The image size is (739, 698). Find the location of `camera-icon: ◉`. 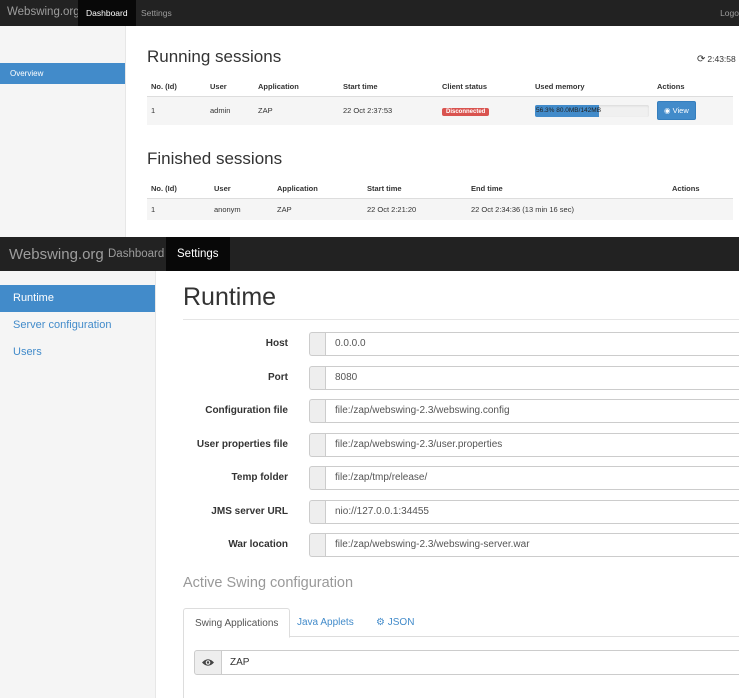

camera-icon: ◉ is located at coordinates (667, 111).